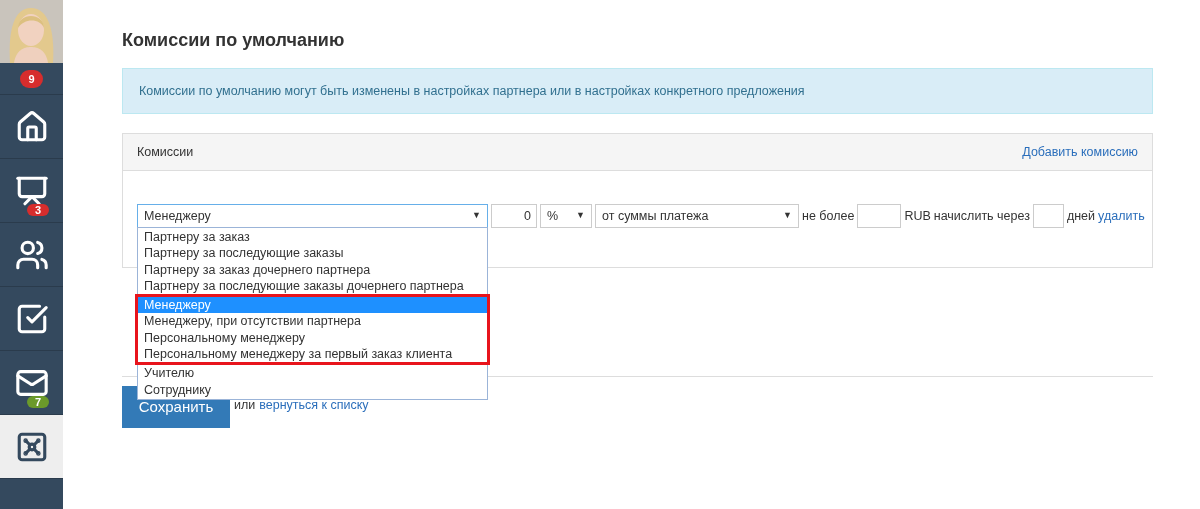  What do you see at coordinates (312, 321) in the screenshot?
I see `dropdown-option: Менеджеру, при отсутствии партнера` at bounding box center [312, 321].